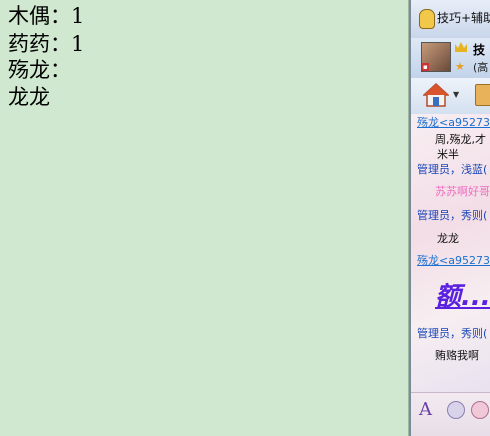 This screenshot has width=490, height=436. I want to click on group-name: 技, so click(479, 50).